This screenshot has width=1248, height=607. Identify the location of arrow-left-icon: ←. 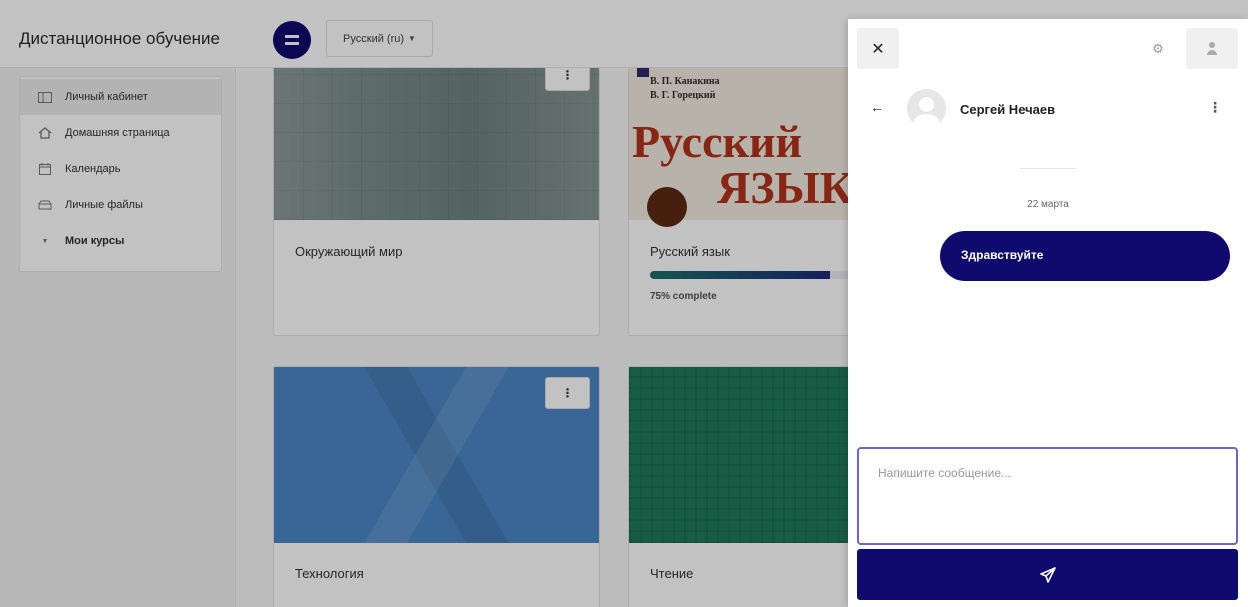
(877, 107).